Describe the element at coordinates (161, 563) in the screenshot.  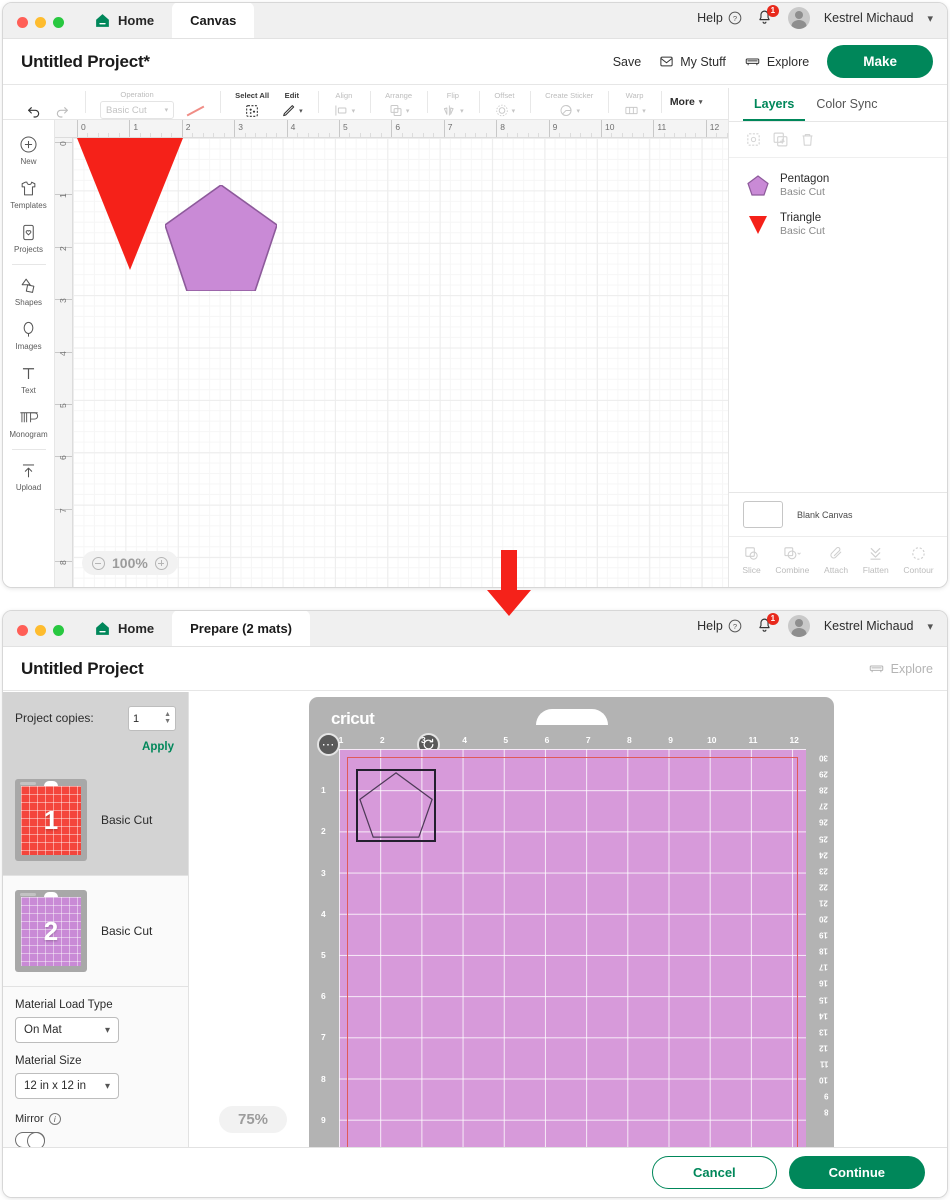
I see `zoom-in-icon` at that location.